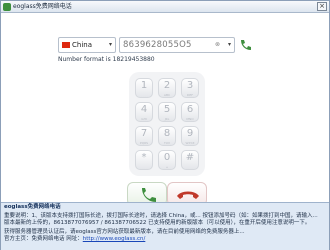 The width and height of the screenshot is (330, 250). Describe the element at coordinates (66, 45) in the screenshot. I see `china-flag-icon` at that location.